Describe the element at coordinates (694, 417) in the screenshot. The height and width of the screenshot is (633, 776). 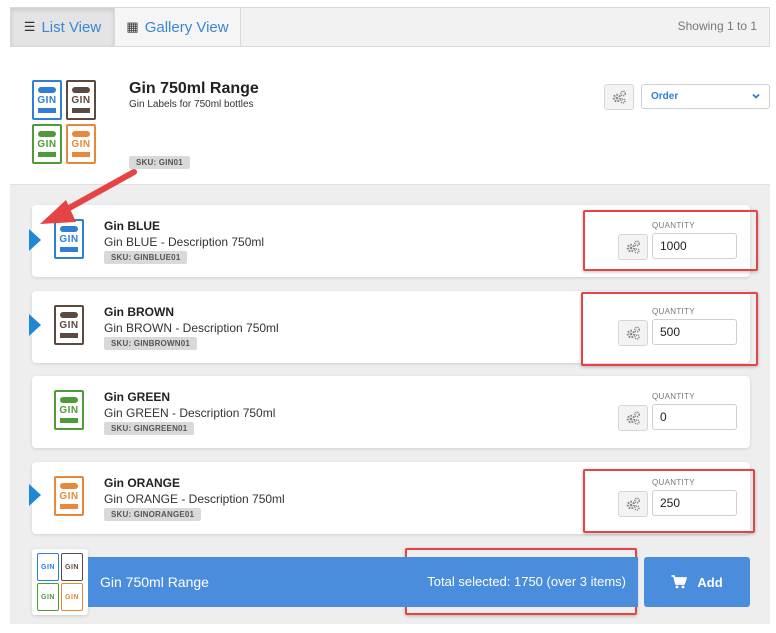
I see `quantity-input: 0` at that location.